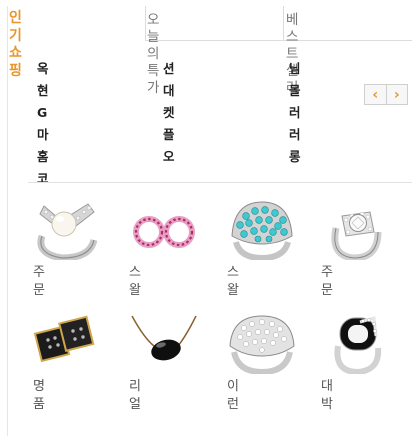 The width and height of the screenshot is (412, 441). I want to click on product-item: 이런, so click(262, 362).